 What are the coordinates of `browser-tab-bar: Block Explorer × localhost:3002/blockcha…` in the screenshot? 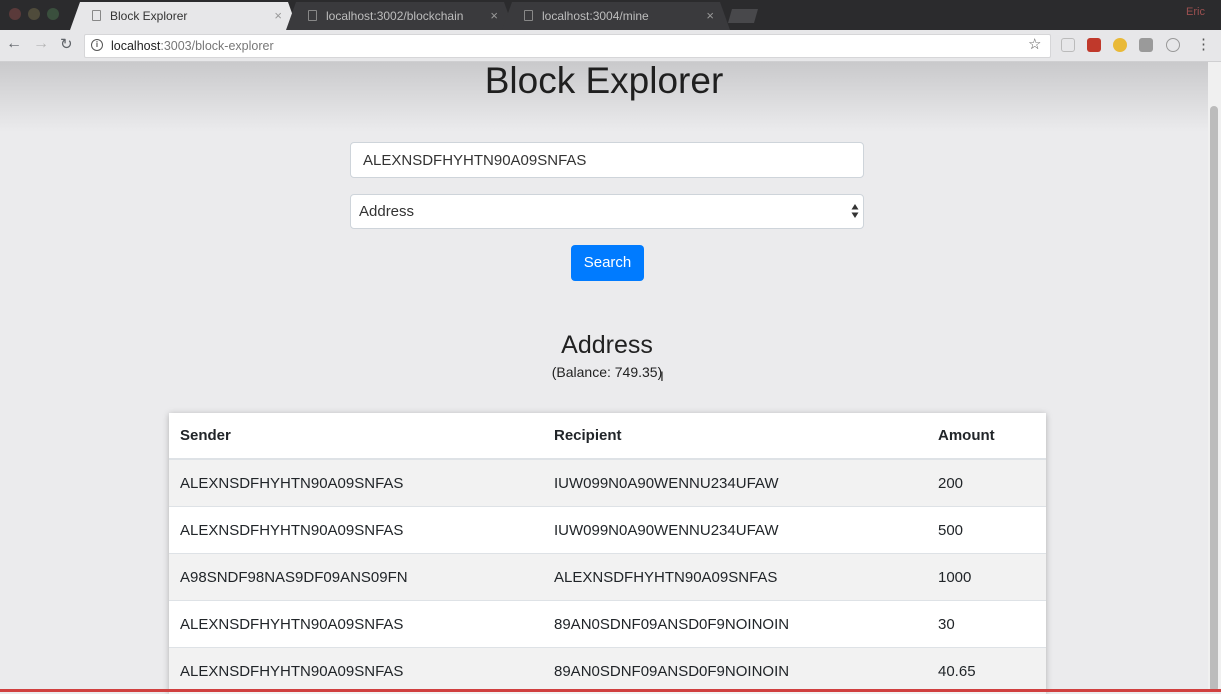 It's located at (610, 15).